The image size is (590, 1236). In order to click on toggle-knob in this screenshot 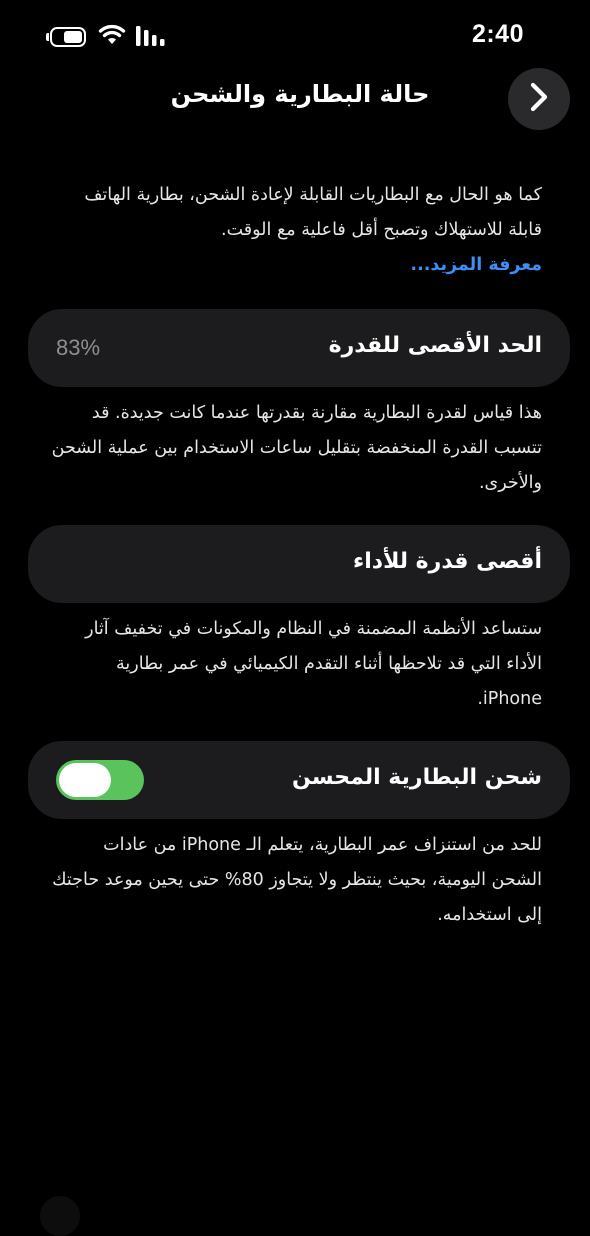, I will do `click(85, 780)`.